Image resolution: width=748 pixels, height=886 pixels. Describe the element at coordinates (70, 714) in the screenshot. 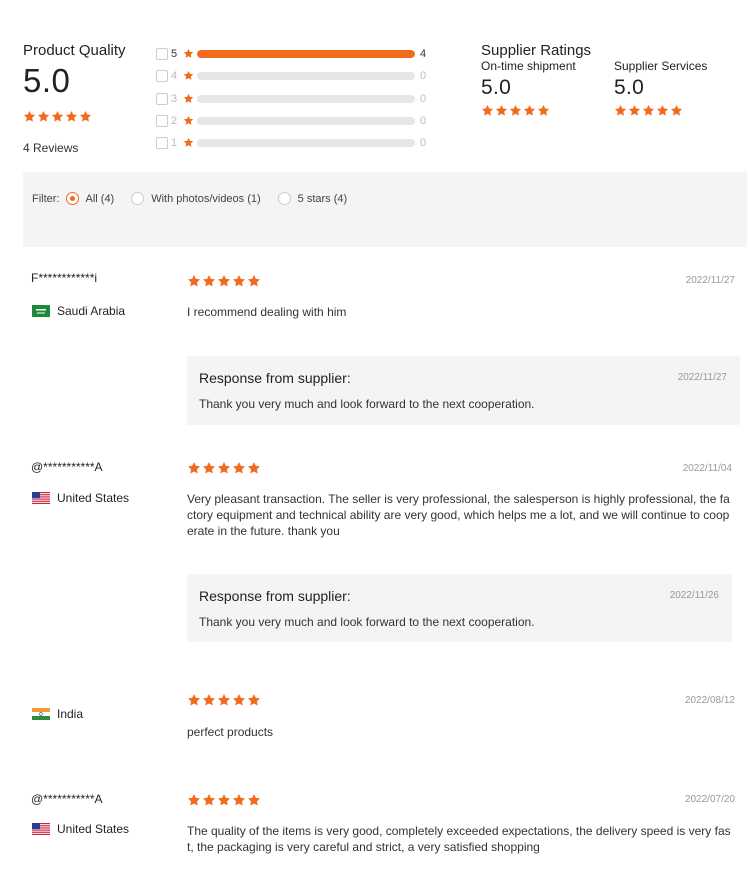

I see `country-name: India` at that location.